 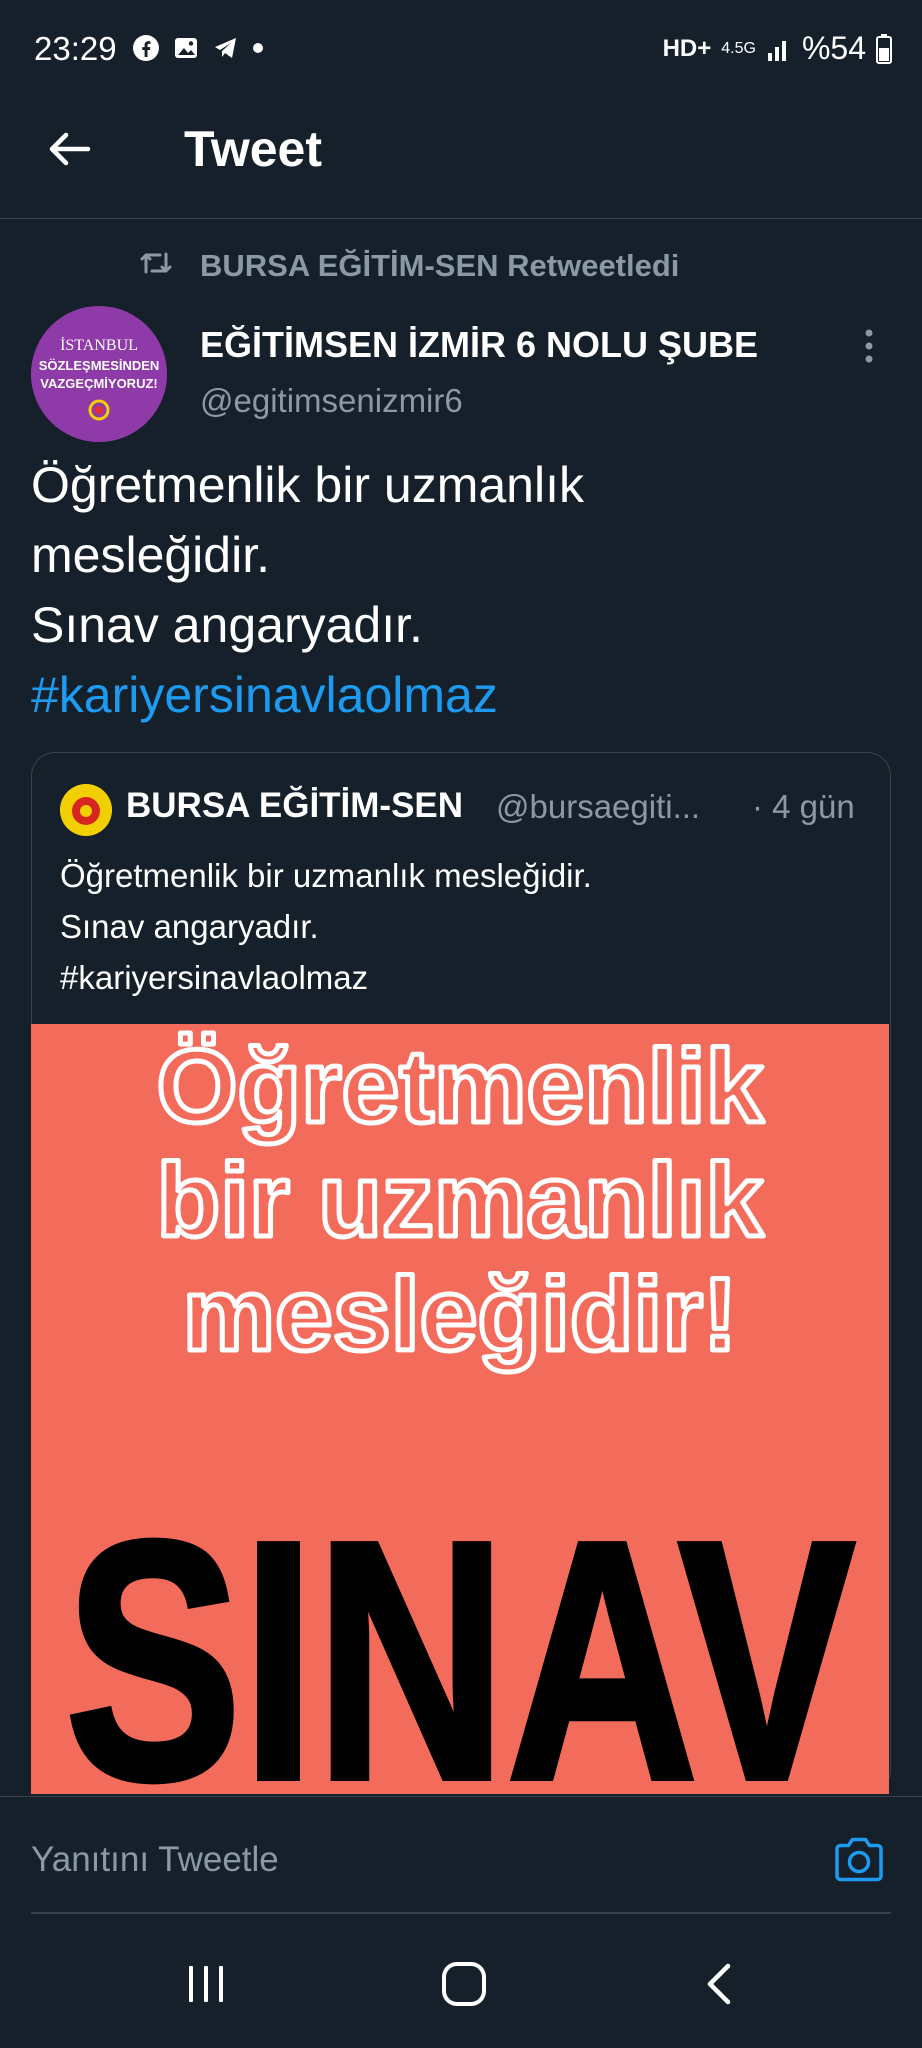 What do you see at coordinates (326, 875) in the screenshot?
I see `quote-line: Öğretmenlik bir uzmanlık mesleğidir.` at bounding box center [326, 875].